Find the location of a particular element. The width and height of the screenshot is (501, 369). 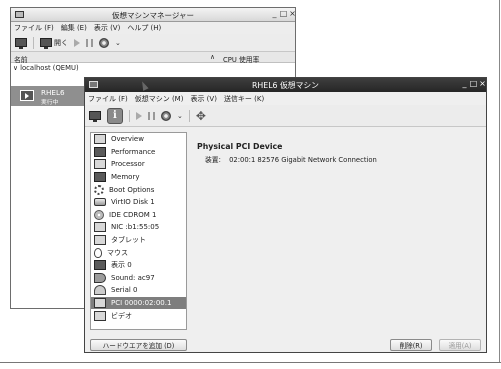

hw-item-tablet: タブレット is located at coordinates (138, 240).